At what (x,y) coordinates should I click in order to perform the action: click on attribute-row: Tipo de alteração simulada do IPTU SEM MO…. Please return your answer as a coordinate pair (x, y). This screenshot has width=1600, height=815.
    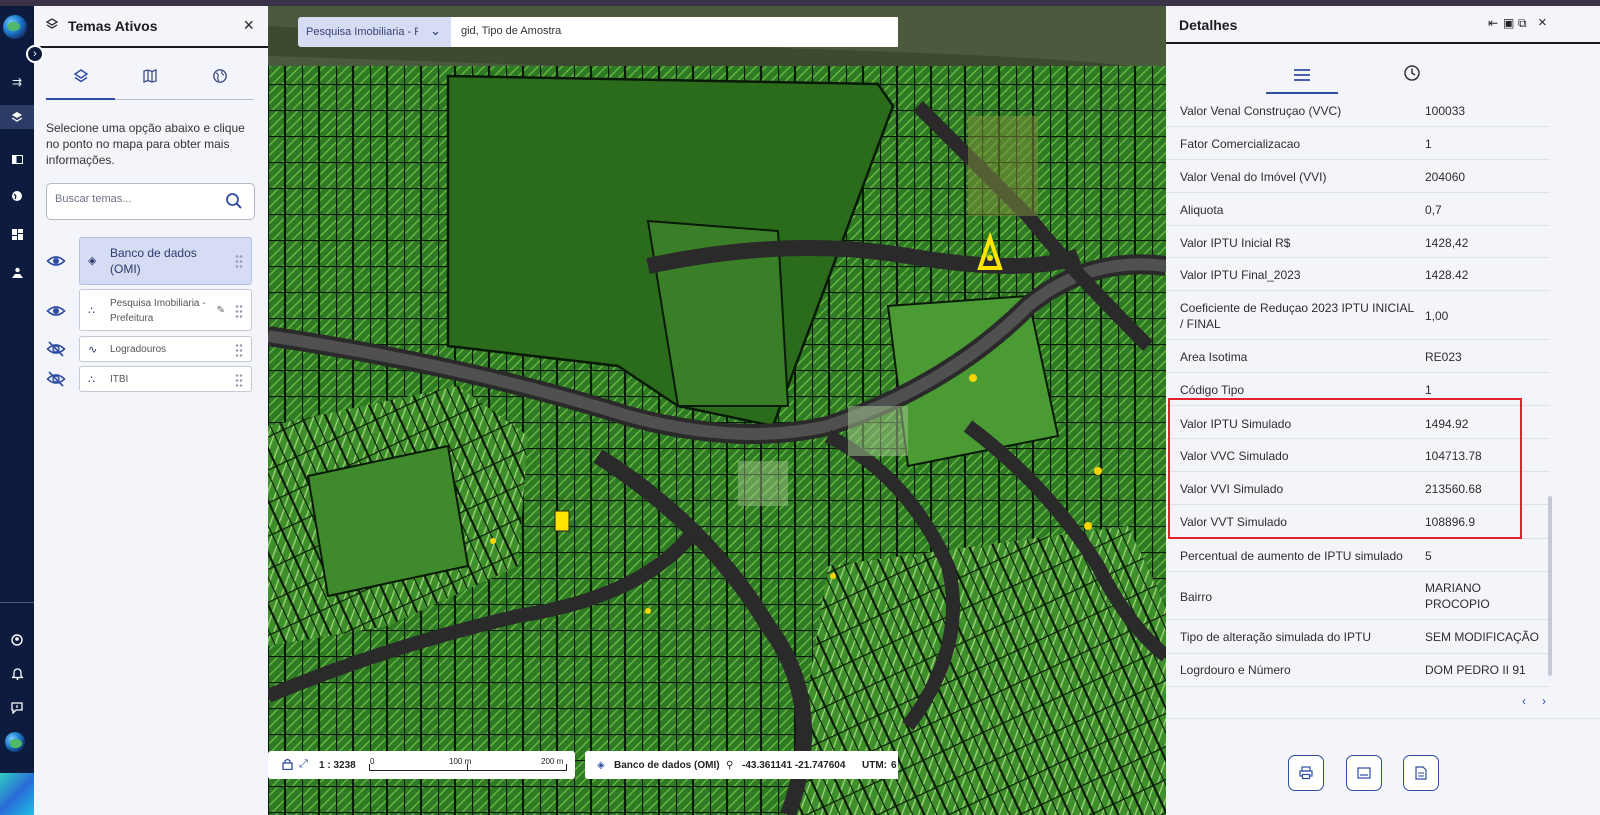
    Looking at the image, I should click on (1358, 637).